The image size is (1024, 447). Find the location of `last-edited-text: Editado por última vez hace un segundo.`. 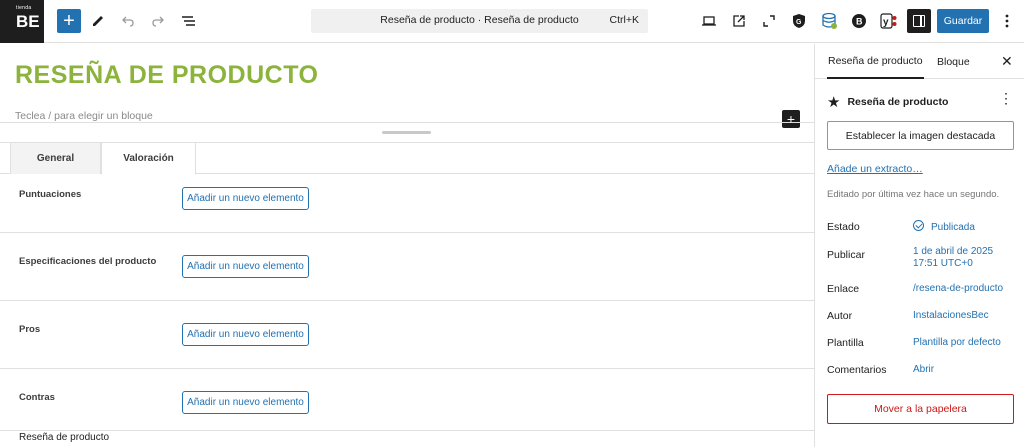

last-edited-text: Editado por última vez hace un segundo. is located at coordinates (913, 194).